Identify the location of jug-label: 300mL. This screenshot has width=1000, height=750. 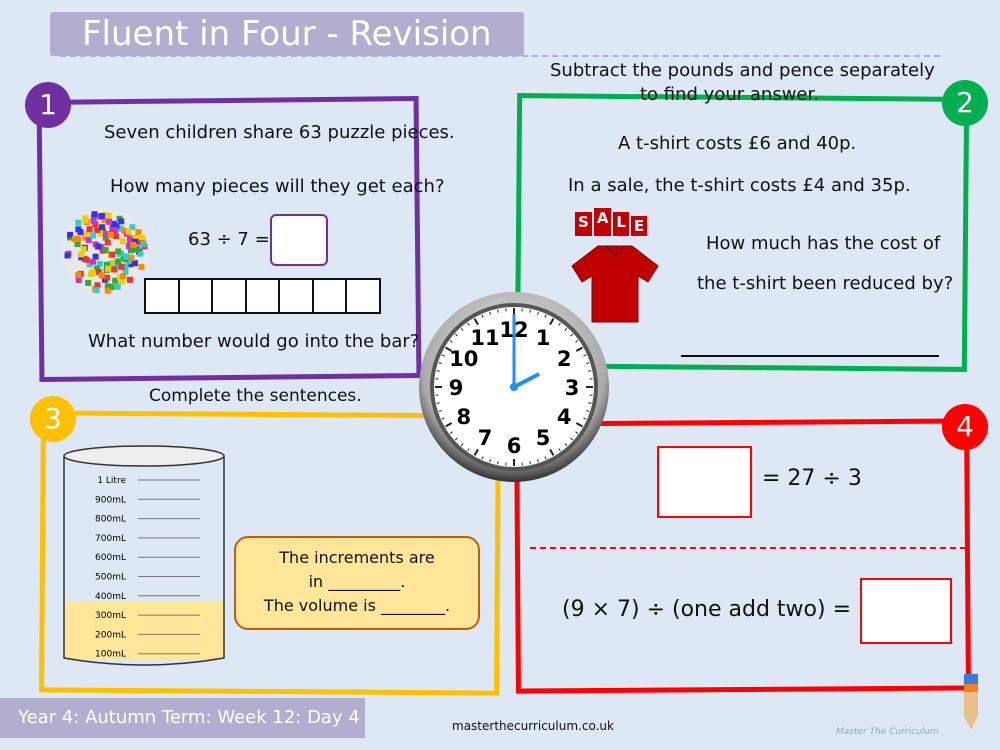
(110, 616).